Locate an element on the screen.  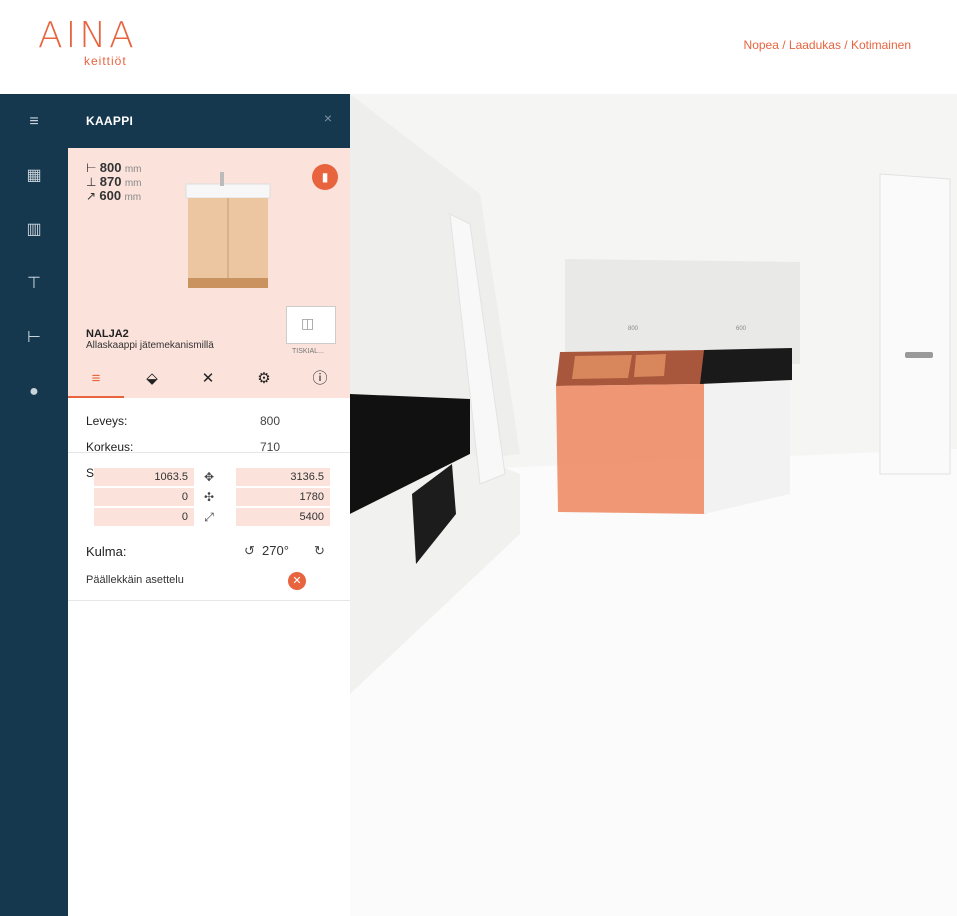
delete-button: ▮ is located at coordinates (325, 177).